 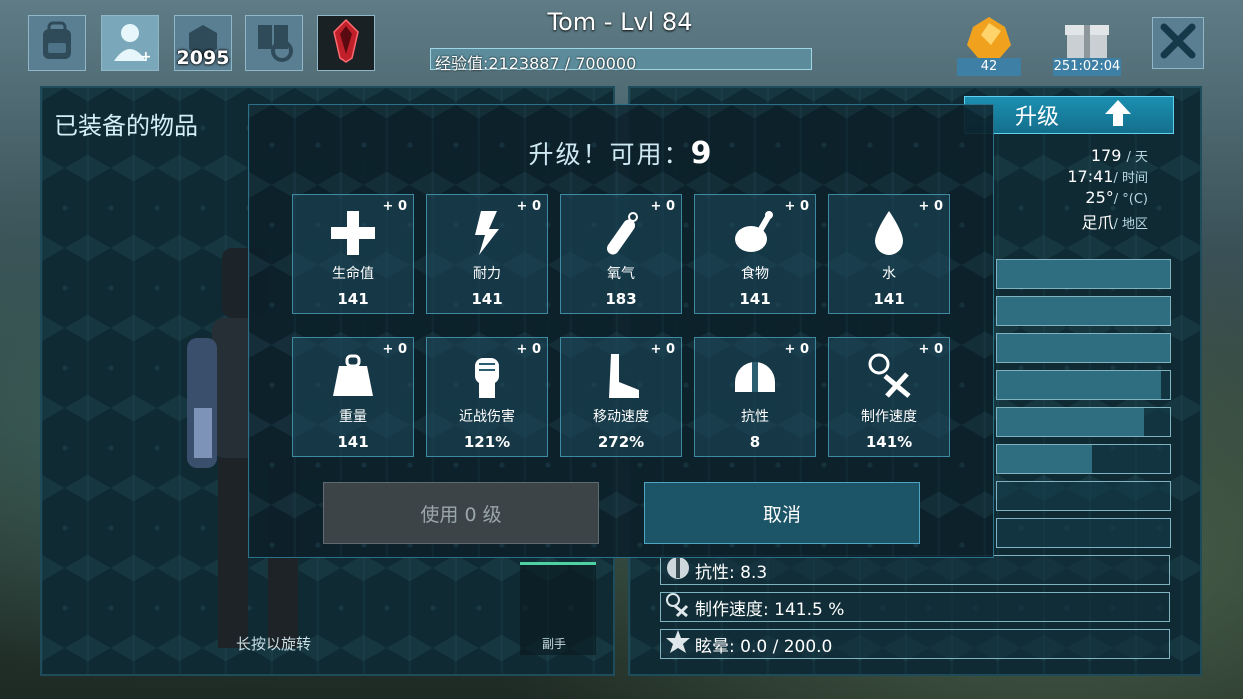 What do you see at coordinates (57, 43) in the screenshot?
I see `inventory-tab` at bounding box center [57, 43].